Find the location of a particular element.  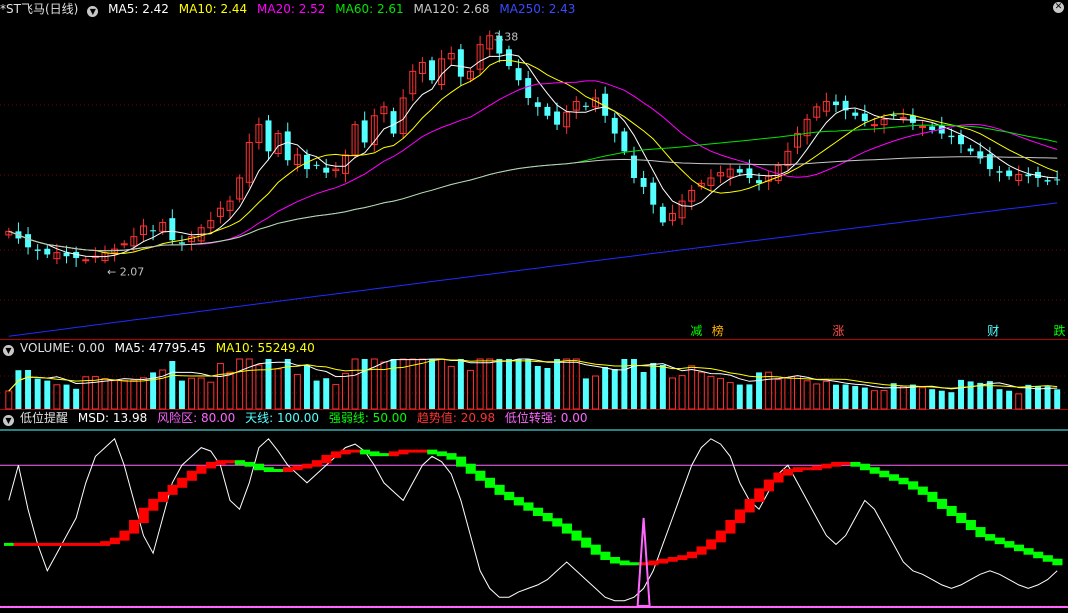

stock-title: *ST飞马(日线) is located at coordinates (39, 9).